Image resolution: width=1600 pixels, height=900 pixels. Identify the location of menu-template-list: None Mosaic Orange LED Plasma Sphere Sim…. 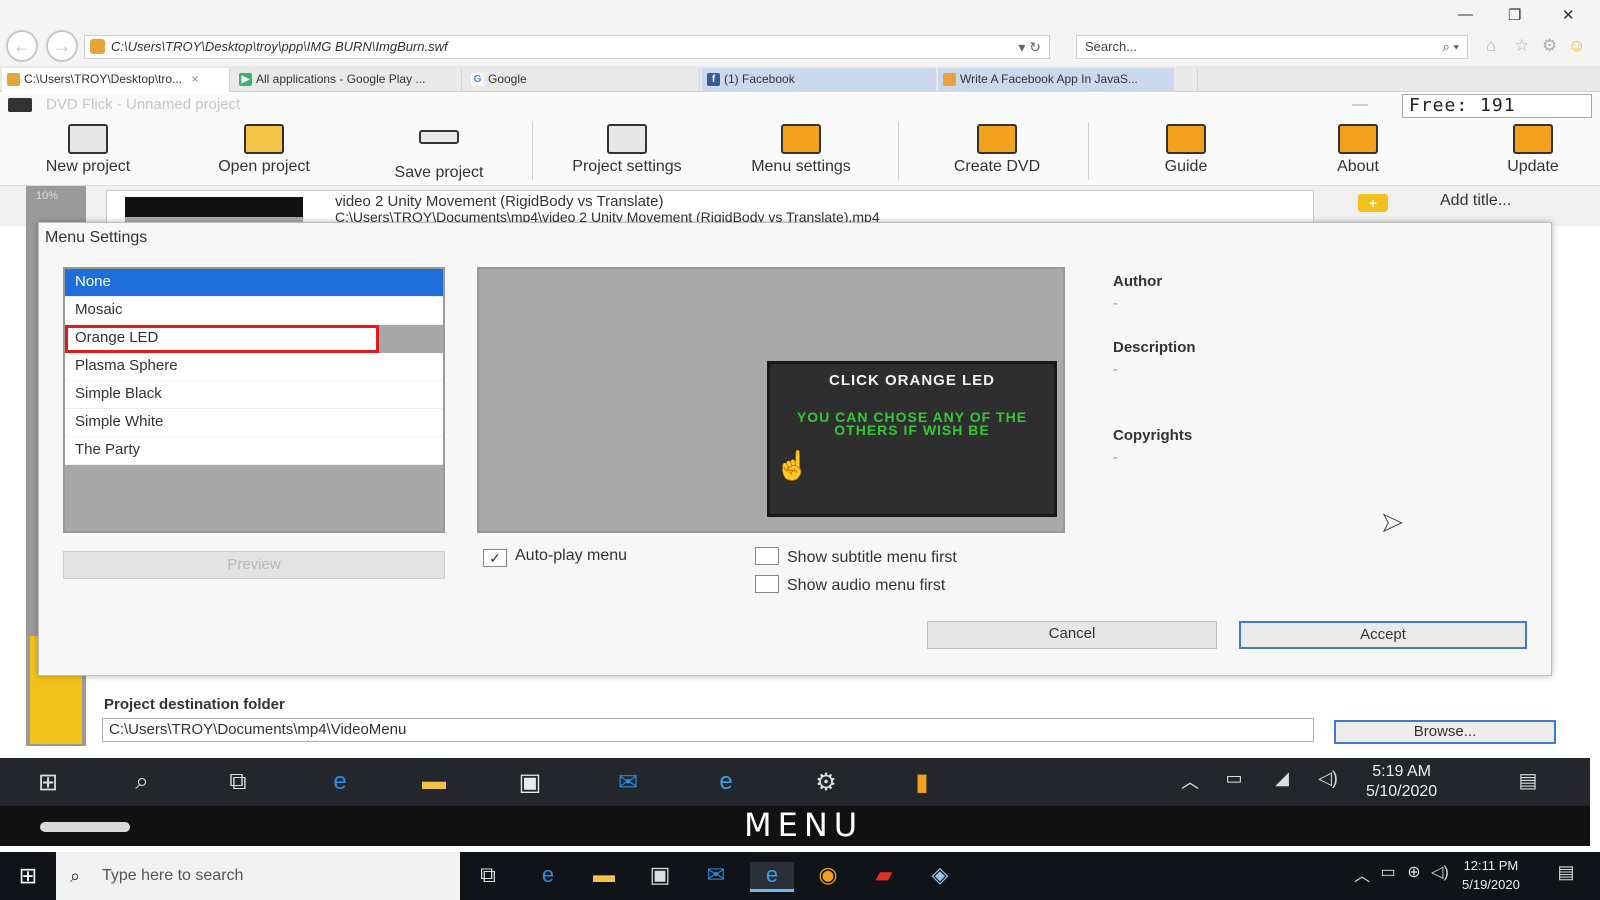
(254, 400).